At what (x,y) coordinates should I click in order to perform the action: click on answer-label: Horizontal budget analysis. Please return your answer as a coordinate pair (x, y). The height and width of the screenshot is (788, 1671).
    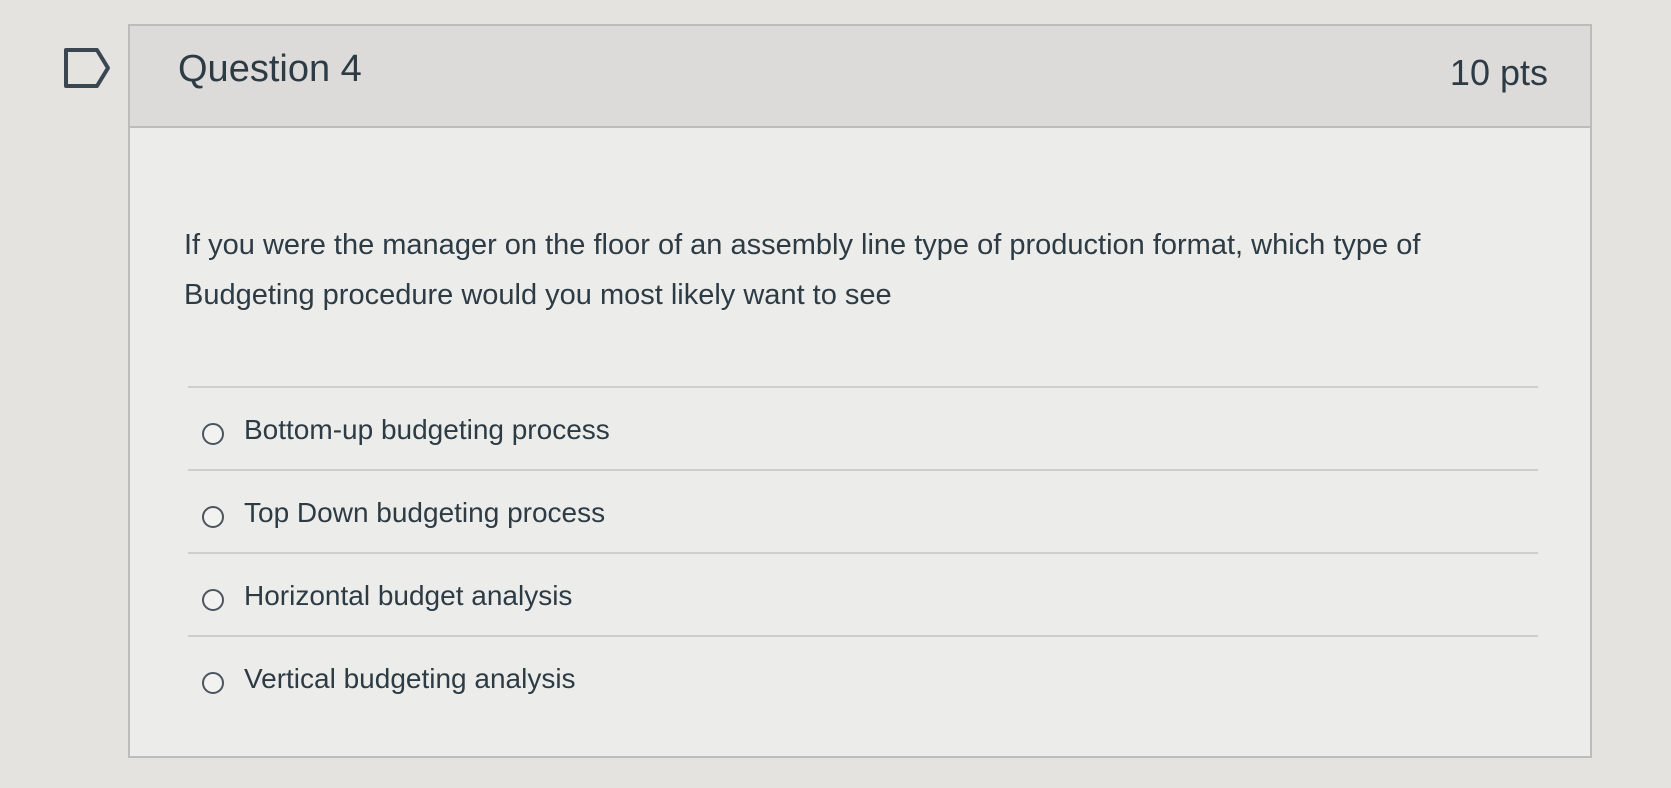
    Looking at the image, I should click on (408, 596).